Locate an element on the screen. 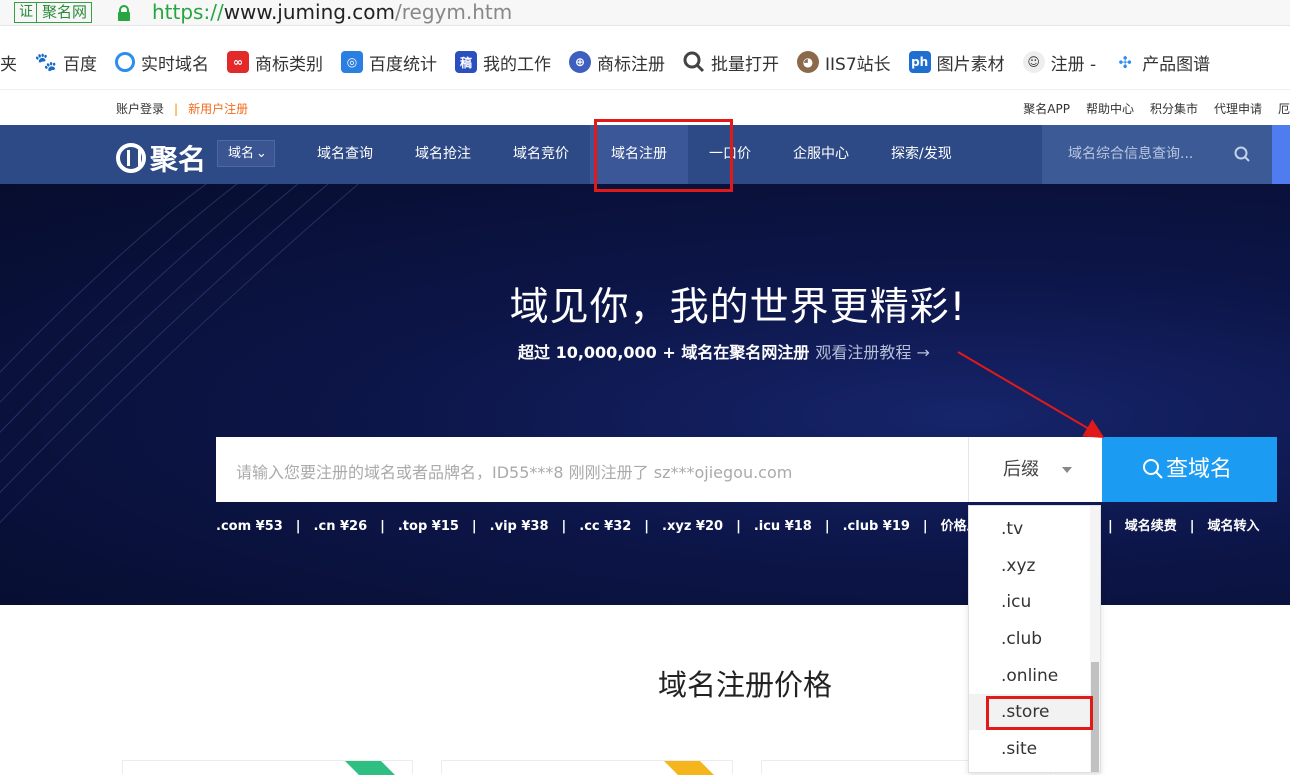  annotation-box-nav is located at coordinates (663, 155).